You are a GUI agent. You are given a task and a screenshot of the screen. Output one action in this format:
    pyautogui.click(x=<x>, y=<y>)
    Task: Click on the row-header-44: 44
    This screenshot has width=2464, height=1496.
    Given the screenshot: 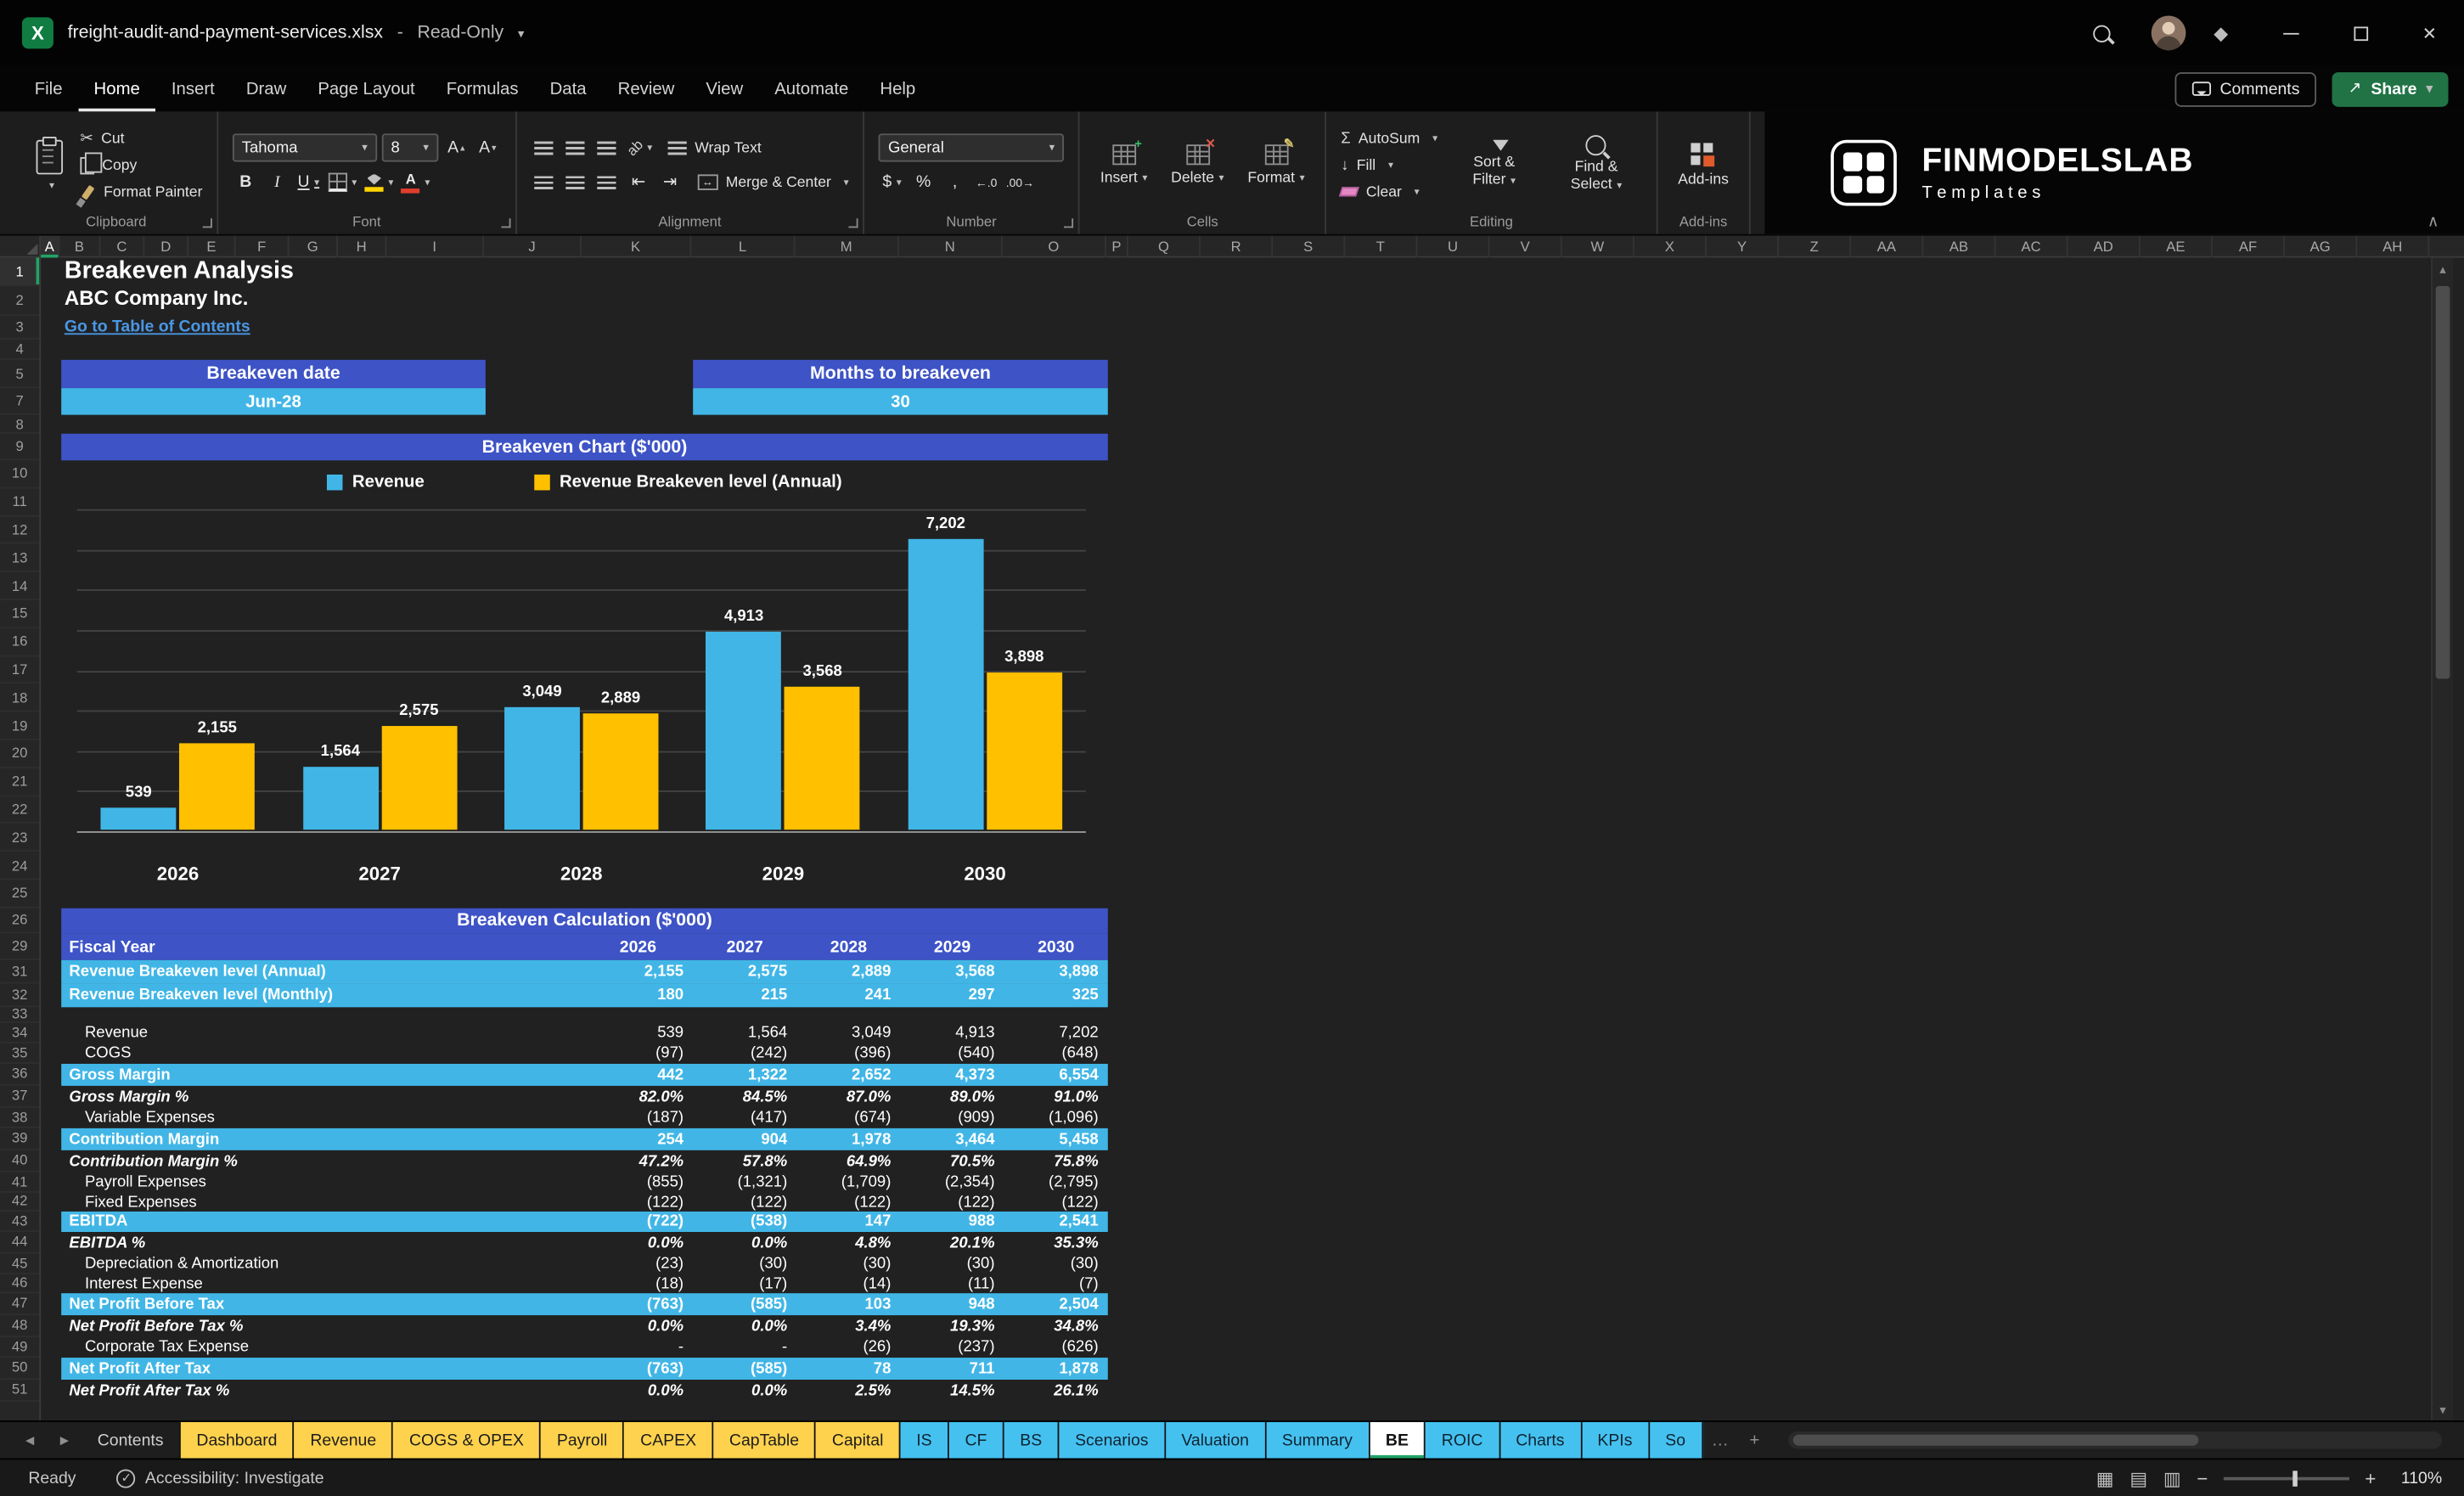 What is the action you would take?
    pyautogui.click(x=20, y=1243)
    